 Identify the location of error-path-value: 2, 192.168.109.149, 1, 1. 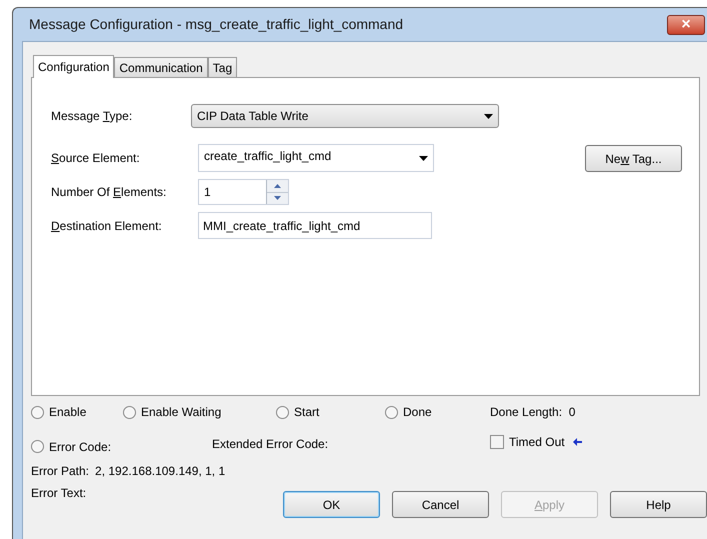
(160, 471).